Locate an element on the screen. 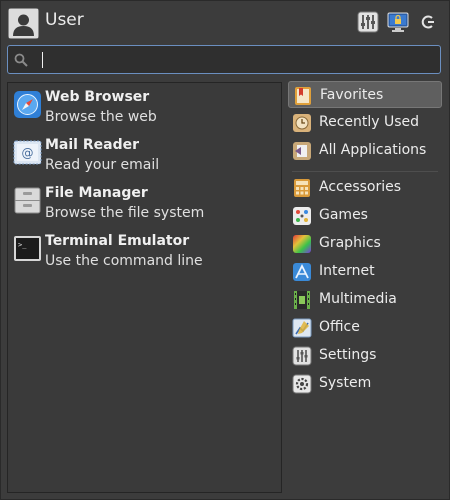 The image size is (450, 500). graphics-icon is located at coordinates (302, 244).